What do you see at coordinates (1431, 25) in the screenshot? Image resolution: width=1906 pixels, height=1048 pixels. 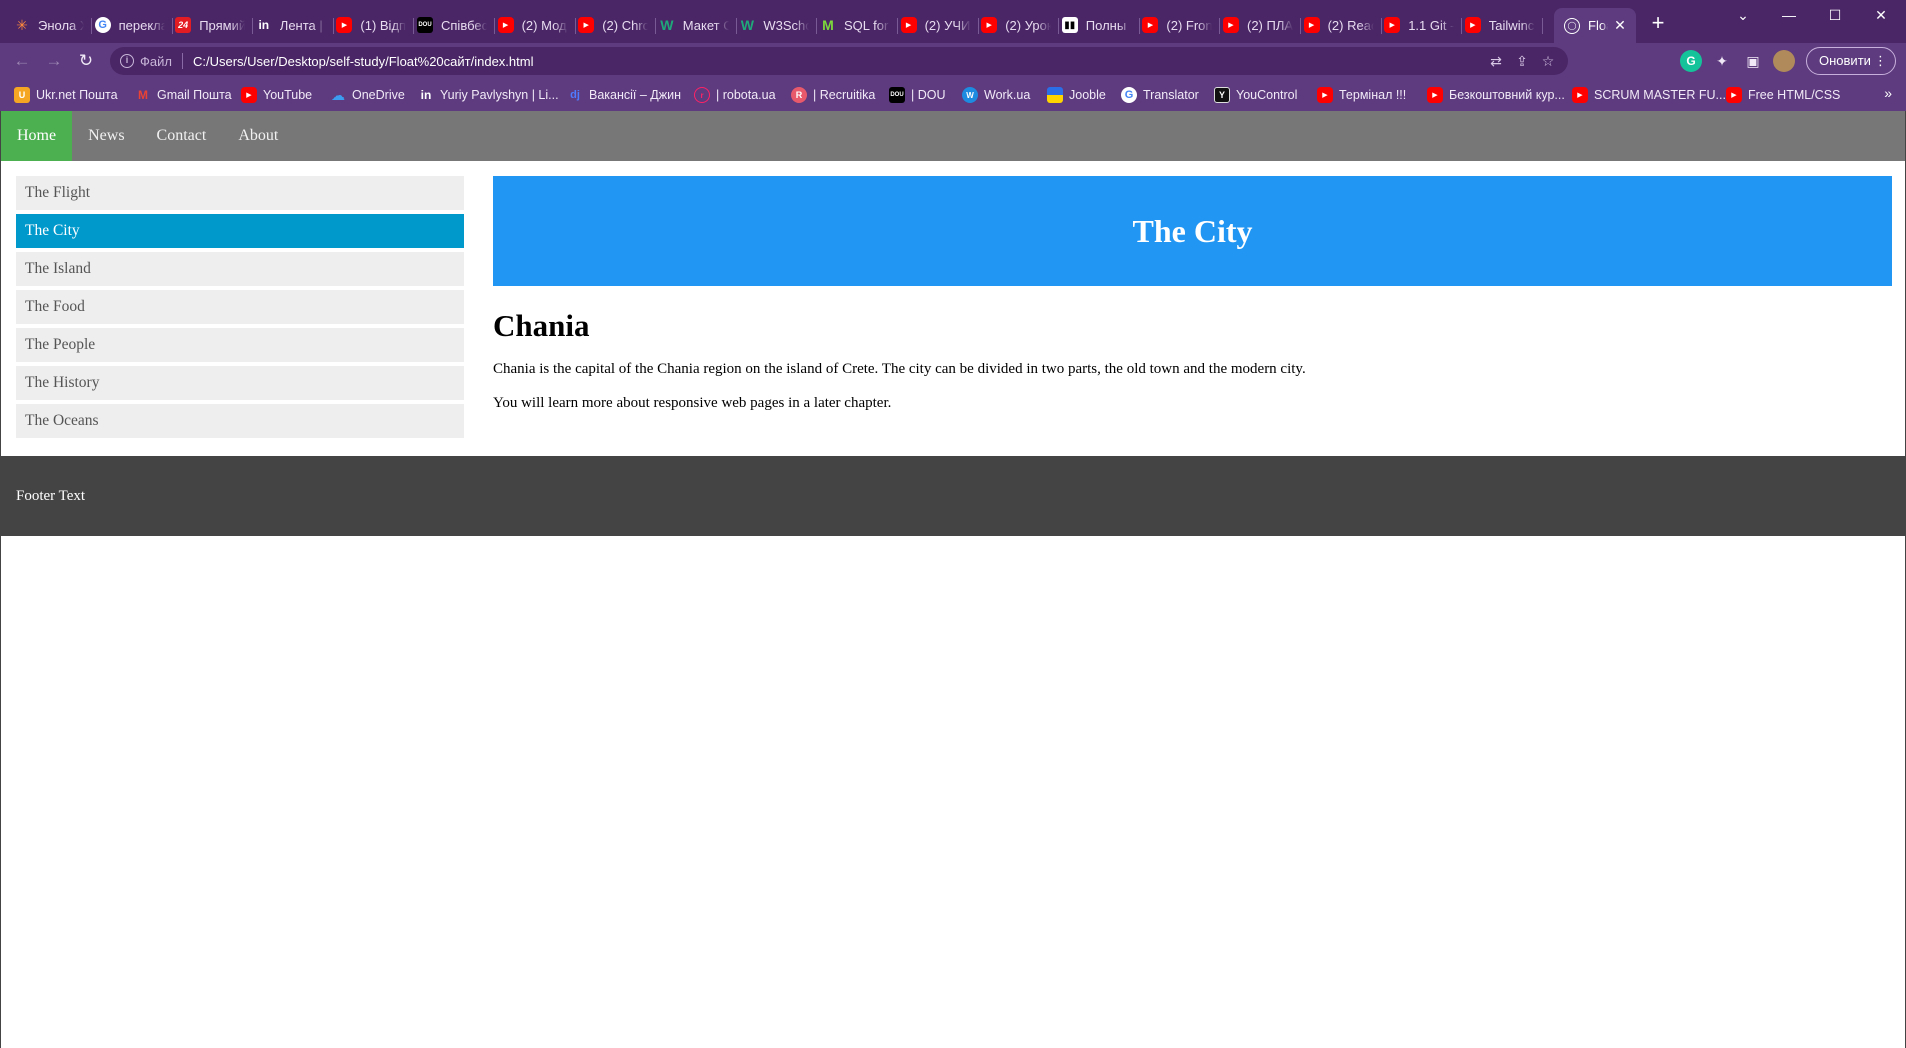 I see `tab-title: 1.1 Git -` at bounding box center [1431, 25].